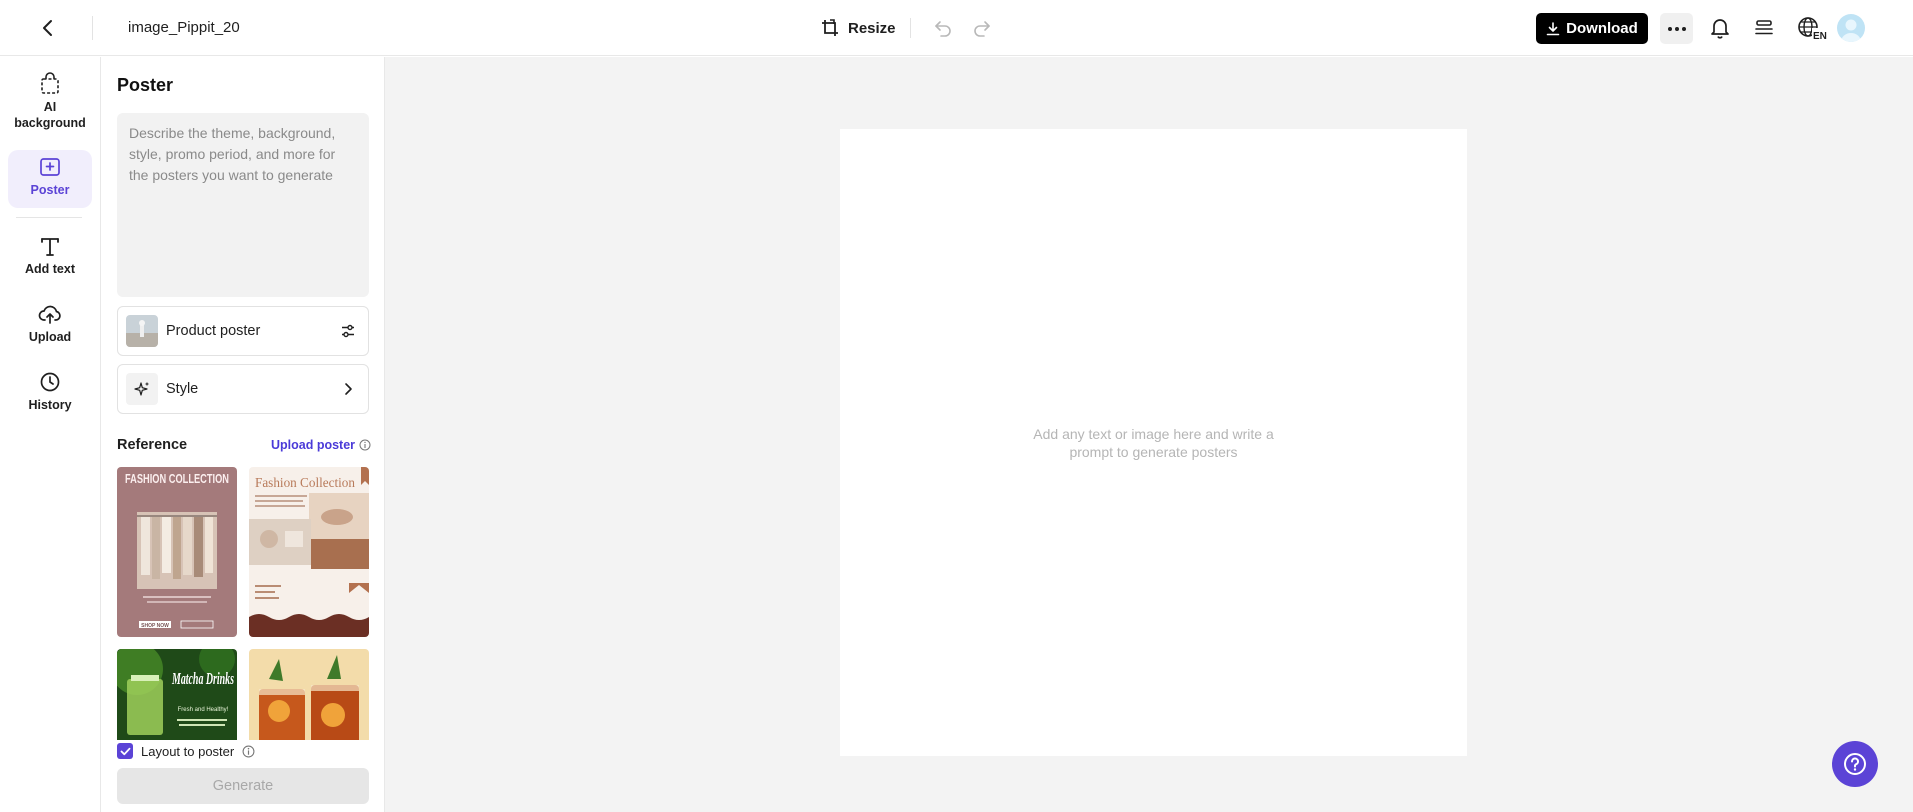 This screenshot has width=1913, height=812. What do you see at coordinates (50, 382) in the screenshot?
I see `clock-icon` at bounding box center [50, 382].